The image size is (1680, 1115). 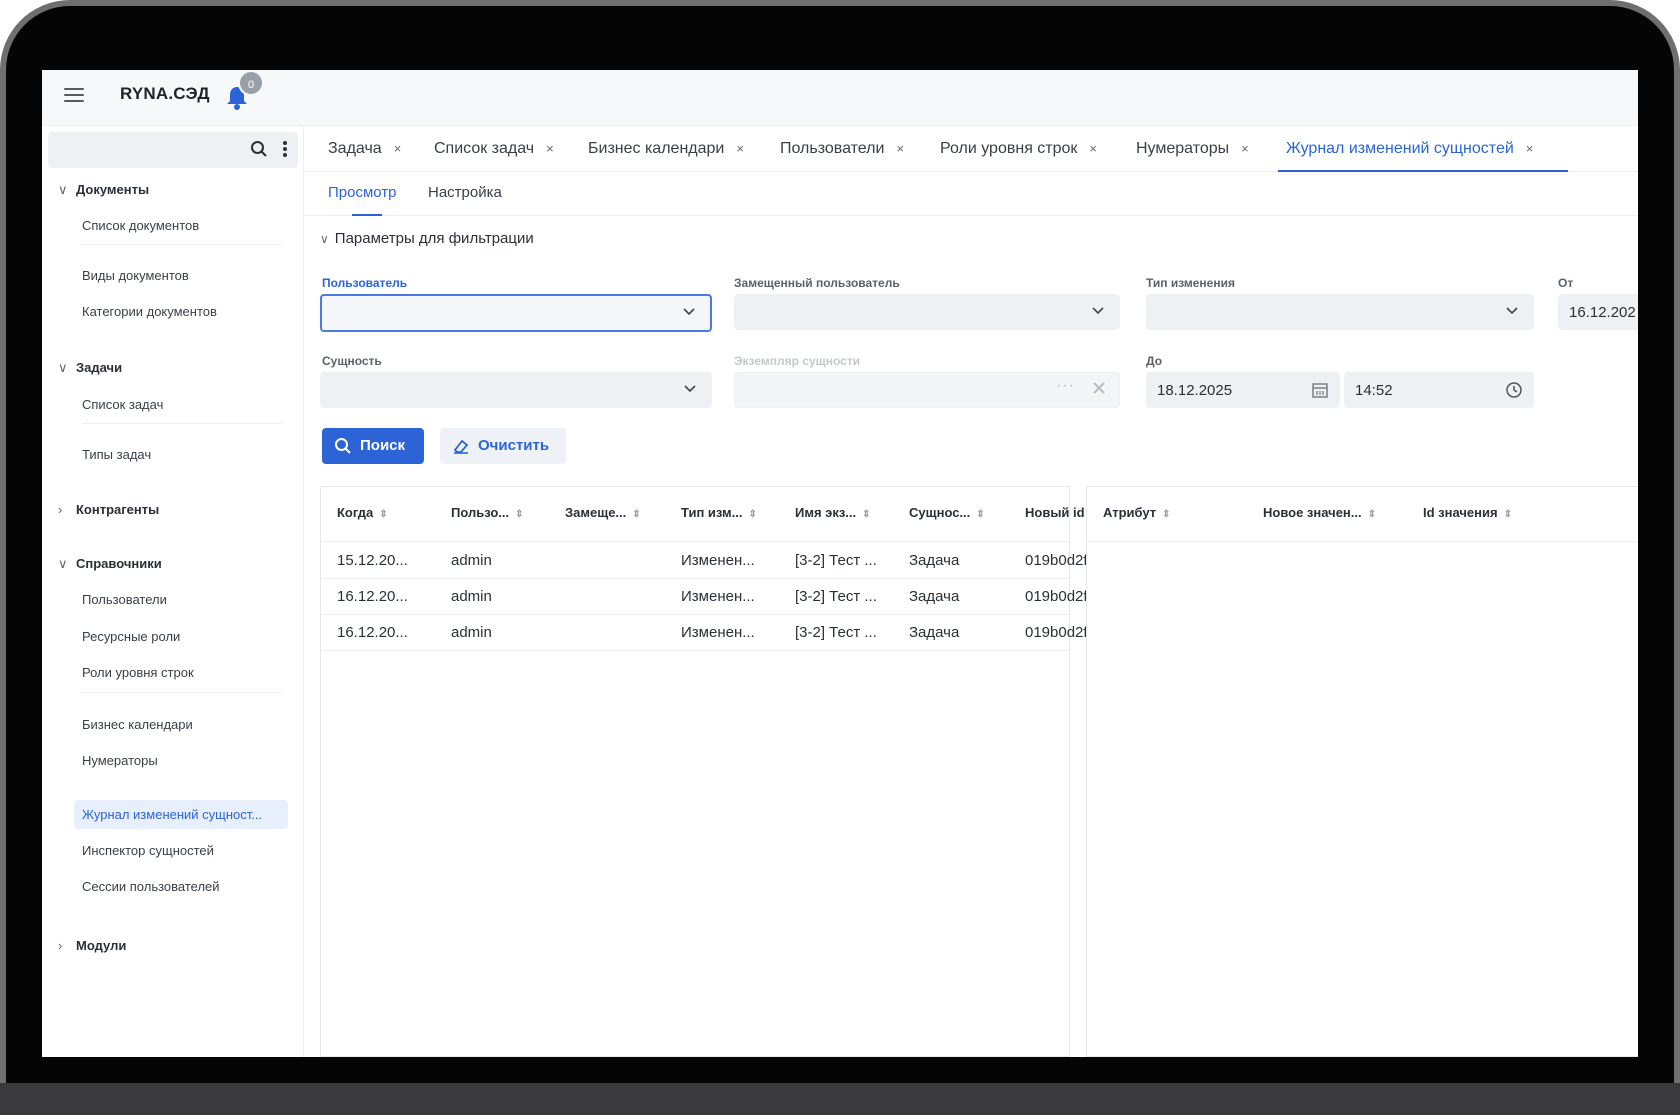 I want to click on sidebar-item-business-calendars: Бизнес календари, so click(x=181, y=724).